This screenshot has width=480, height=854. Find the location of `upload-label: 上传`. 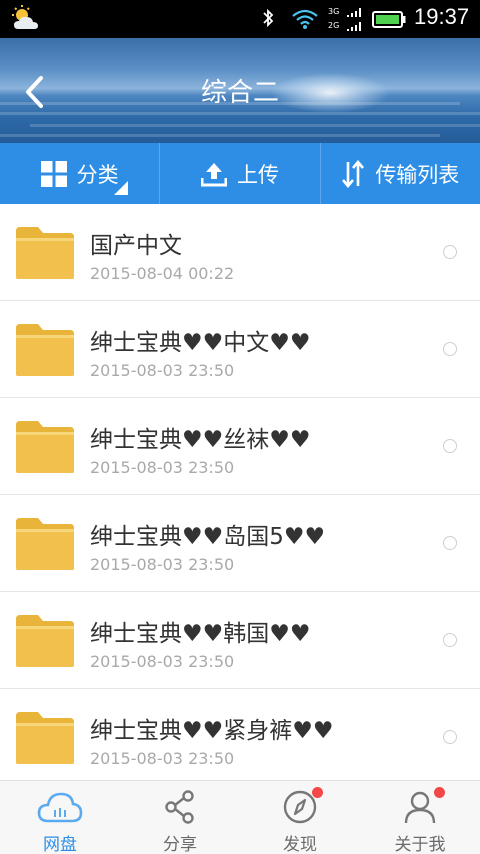

upload-label: 上传 is located at coordinates (257, 174).